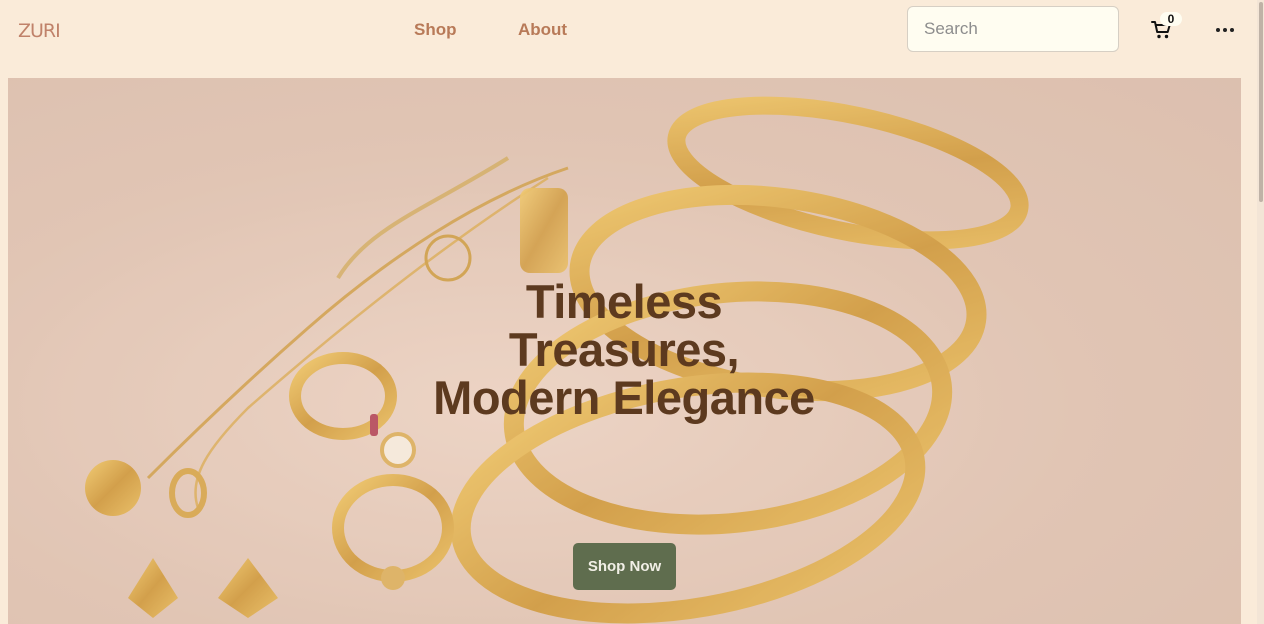  What do you see at coordinates (1225, 30) in the screenshot?
I see `more-horizontal-icon` at bounding box center [1225, 30].